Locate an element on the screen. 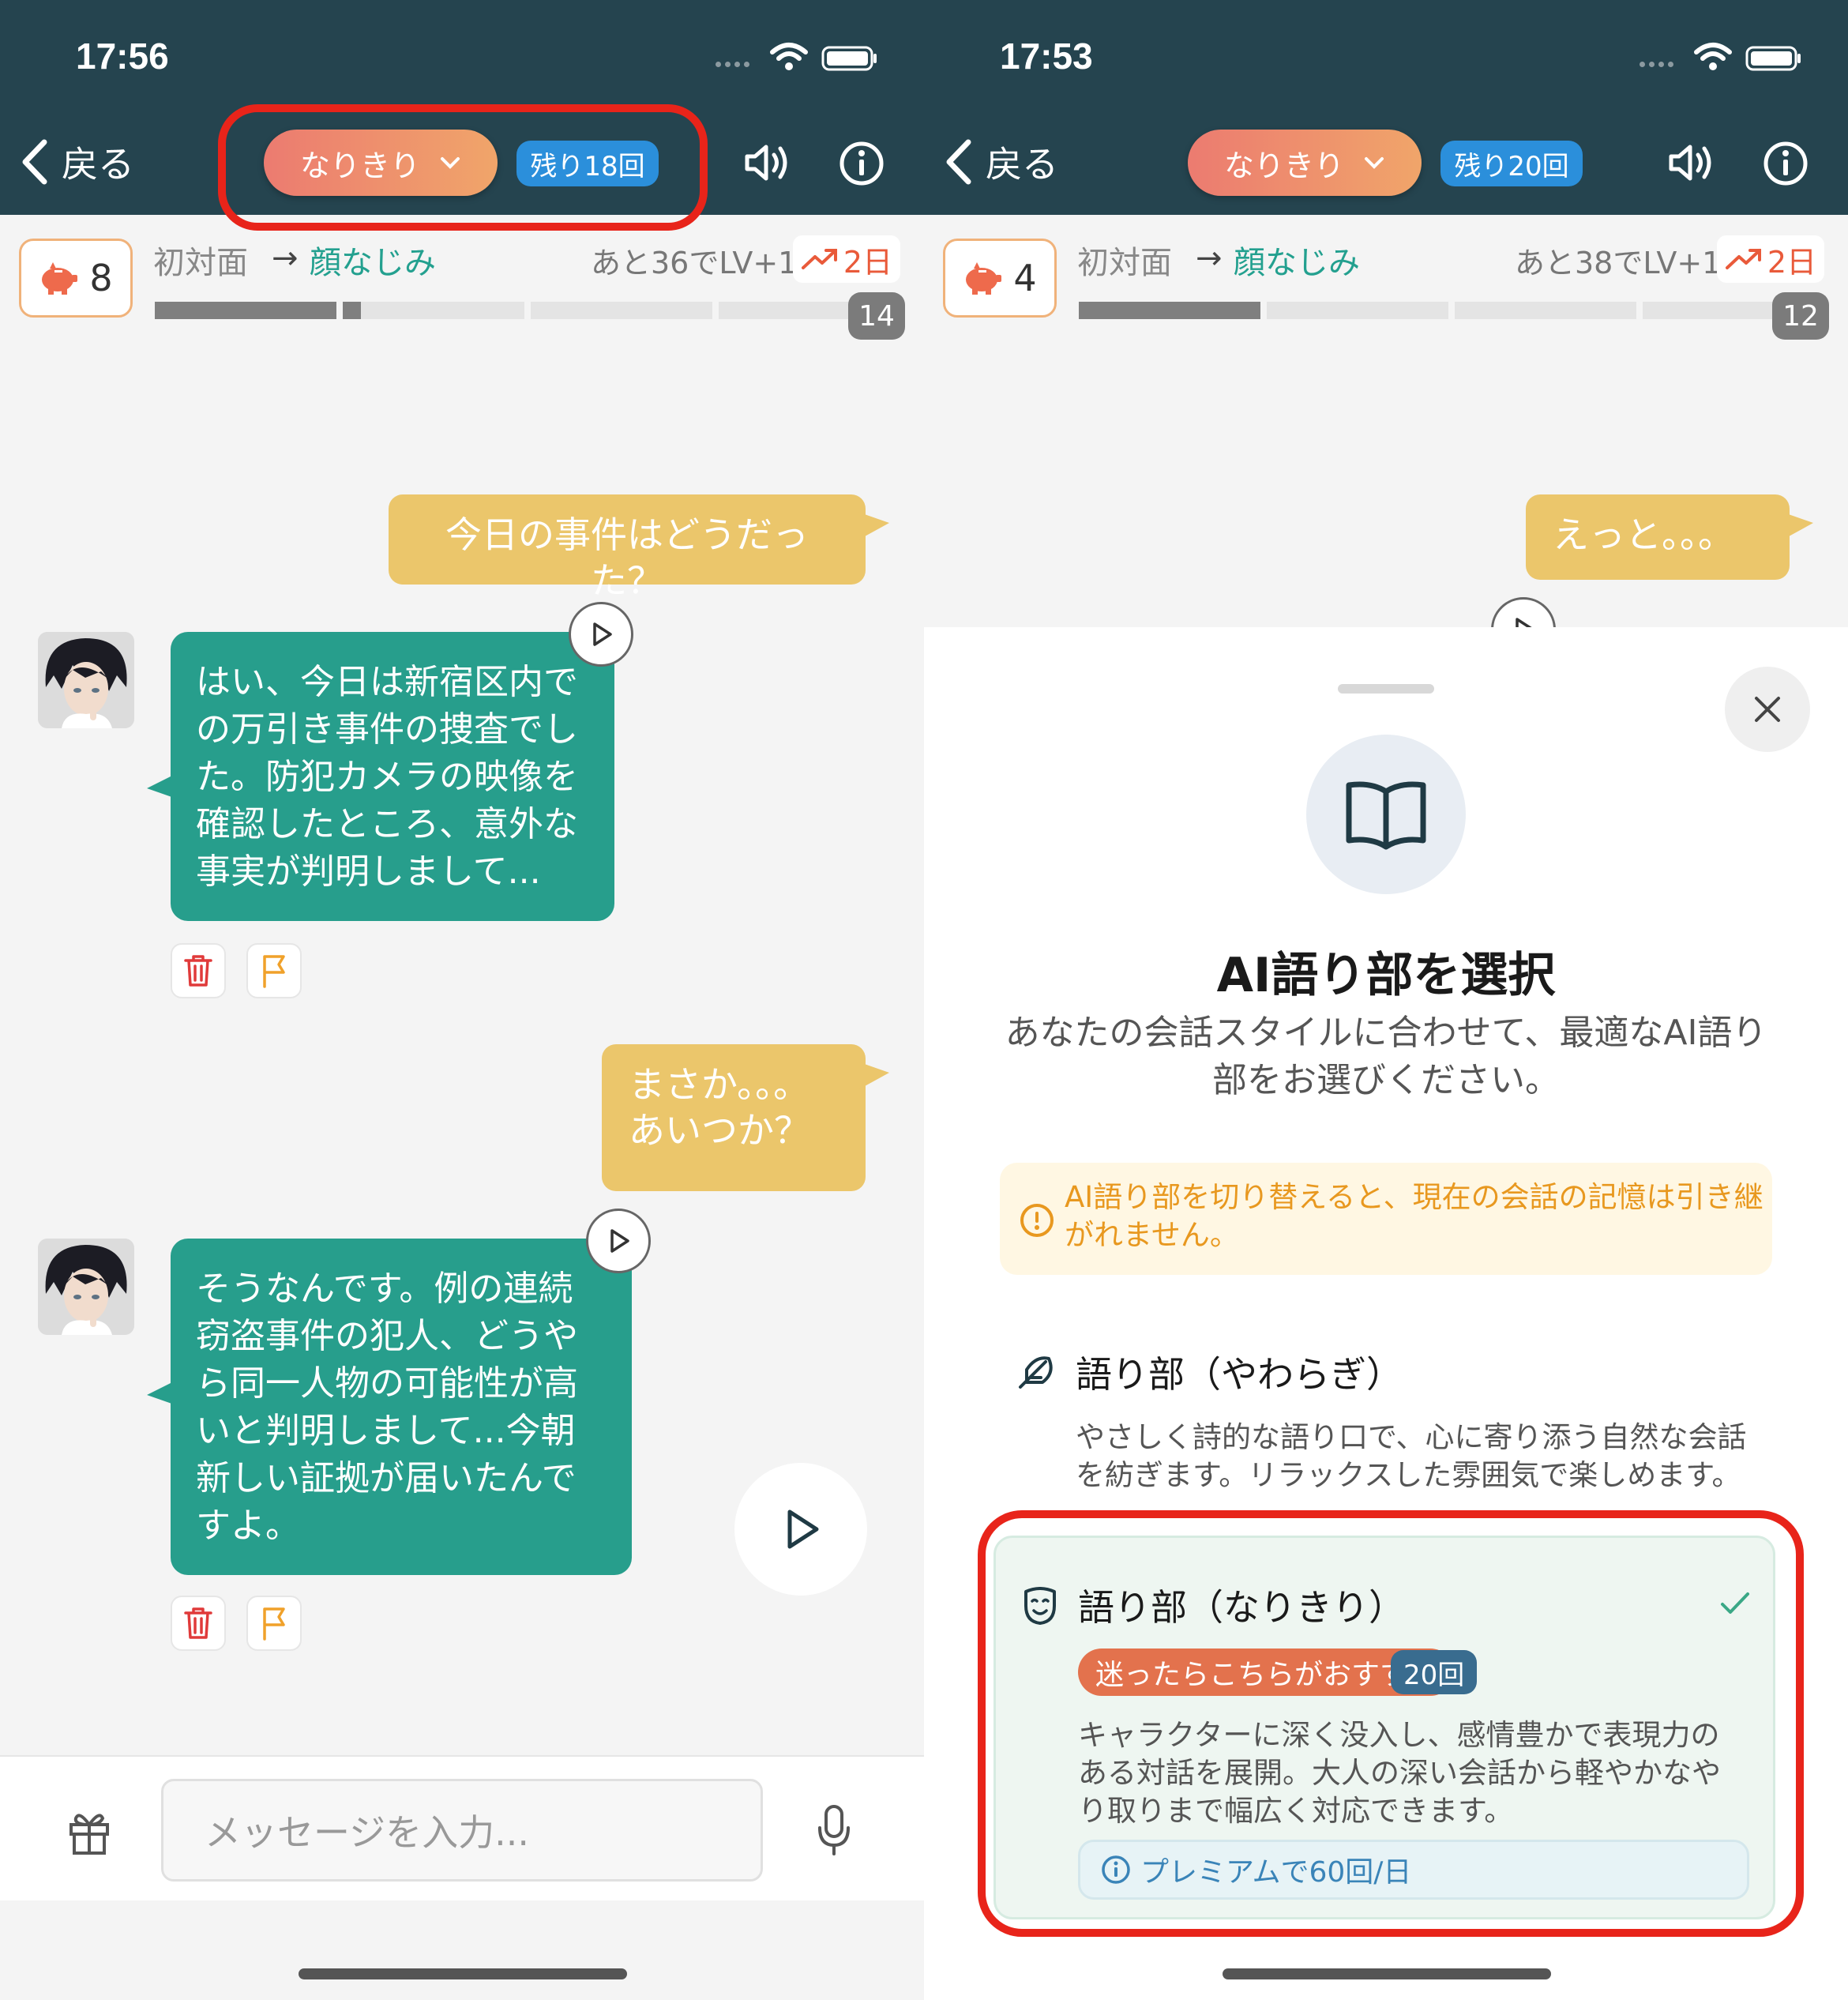 The height and width of the screenshot is (2000, 1848). close-icon is located at coordinates (1767, 709).